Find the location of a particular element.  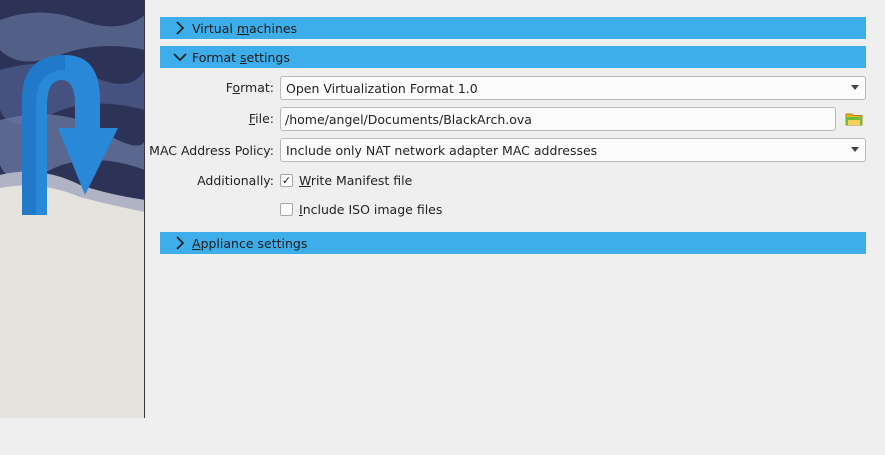

include-iso-label: Include ISO image files is located at coordinates (371, 209).